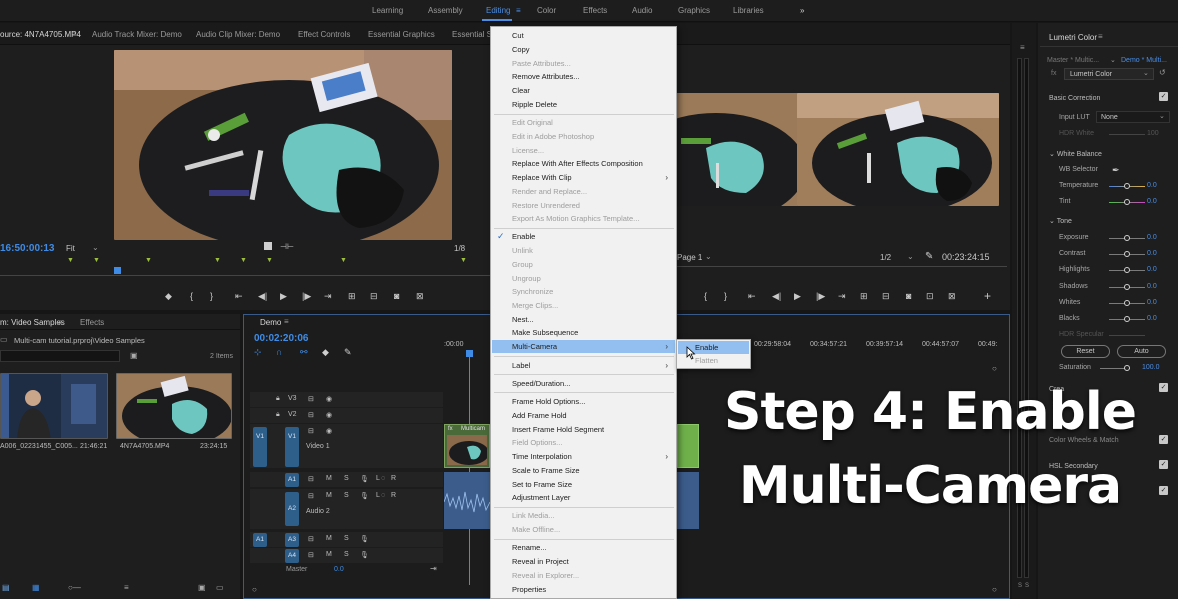 The image size is (1178, 599). I want to click on workspace-libraries: Libraries, so click(748, 10).